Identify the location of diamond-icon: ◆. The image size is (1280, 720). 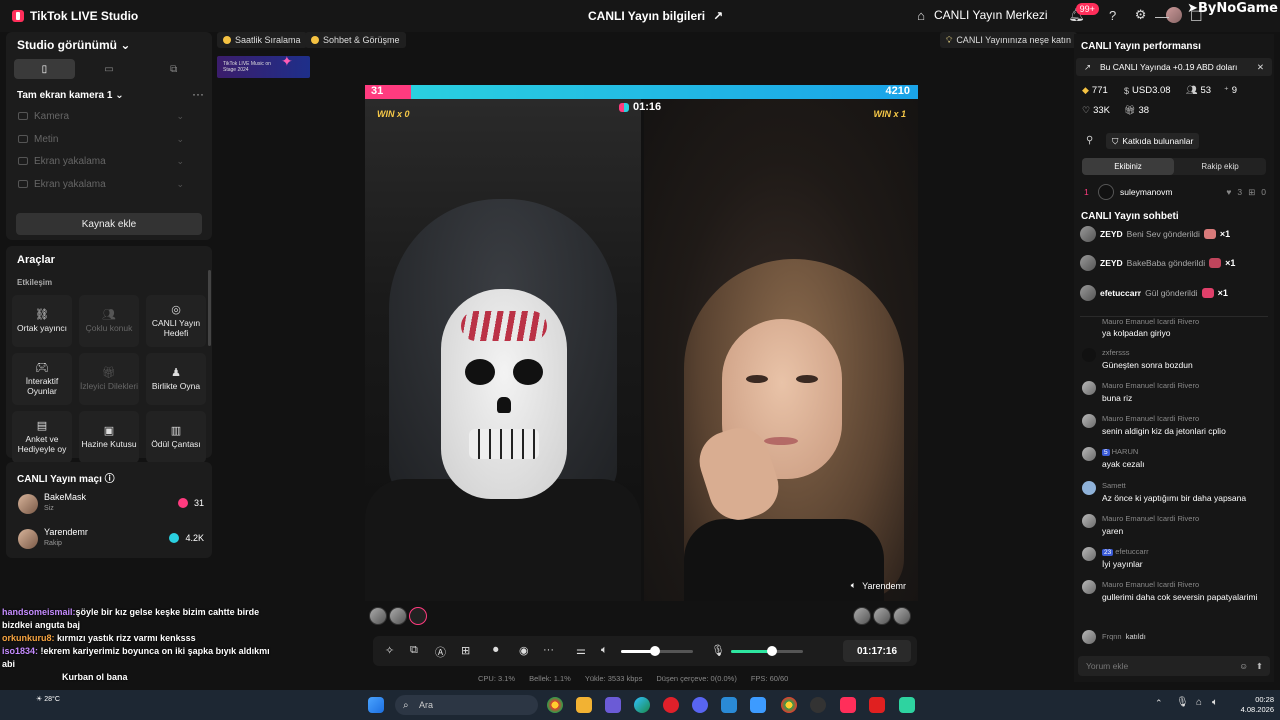
(1085, 90).